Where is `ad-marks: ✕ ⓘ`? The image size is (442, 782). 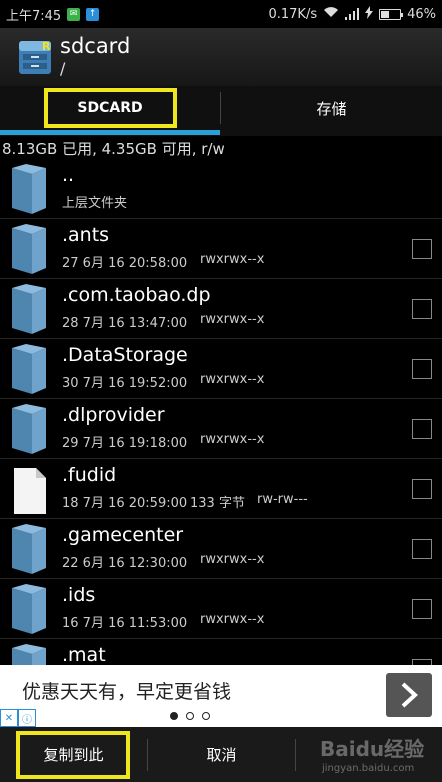
ad-marks: ✕ ⓘ is located at coordinates (18, 718).